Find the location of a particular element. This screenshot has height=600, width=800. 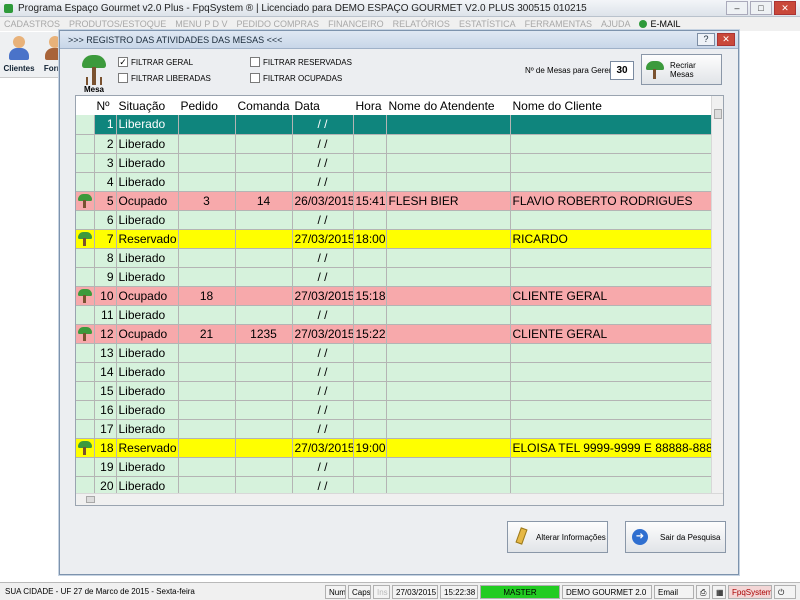

menu-item: FINANCEIRO is located at coordinates (356, 24).